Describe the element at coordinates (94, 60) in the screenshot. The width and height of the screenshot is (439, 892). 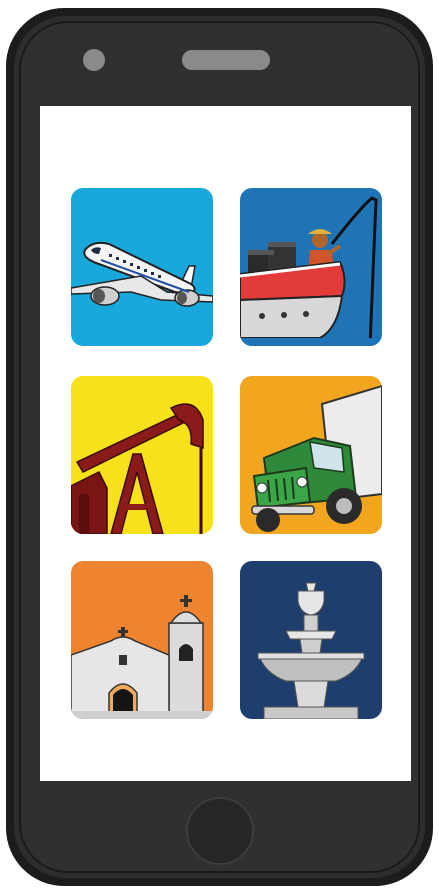
I see `camera-icon` at that location.